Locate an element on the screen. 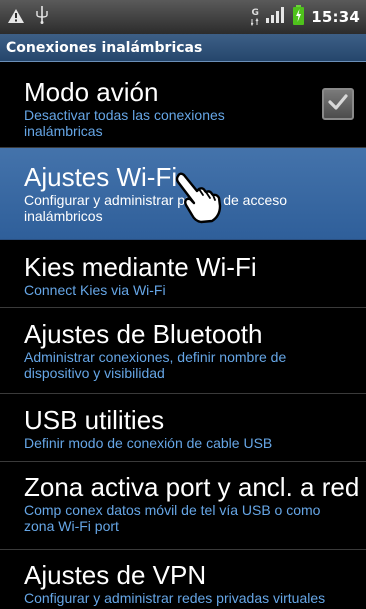  setting-title: USB utilities is located at coordinates (94, 420).